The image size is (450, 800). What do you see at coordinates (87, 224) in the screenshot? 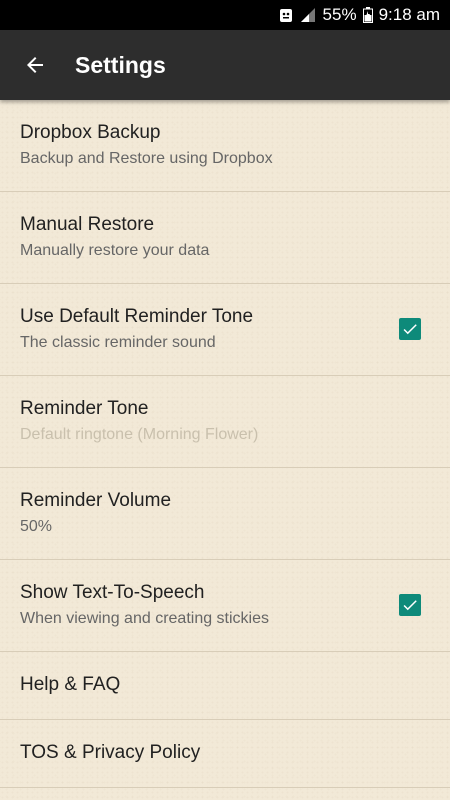
I see `setting-title: Manual Restore` at bounding box center [87, 224].